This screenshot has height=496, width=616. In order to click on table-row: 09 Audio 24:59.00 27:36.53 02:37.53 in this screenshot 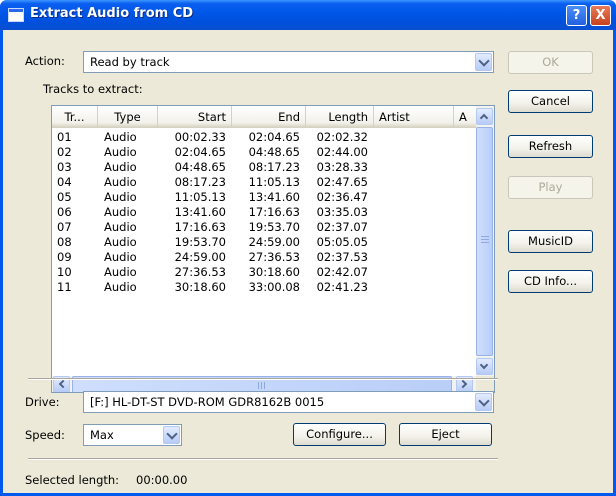, I will do `click(264, 257)`.